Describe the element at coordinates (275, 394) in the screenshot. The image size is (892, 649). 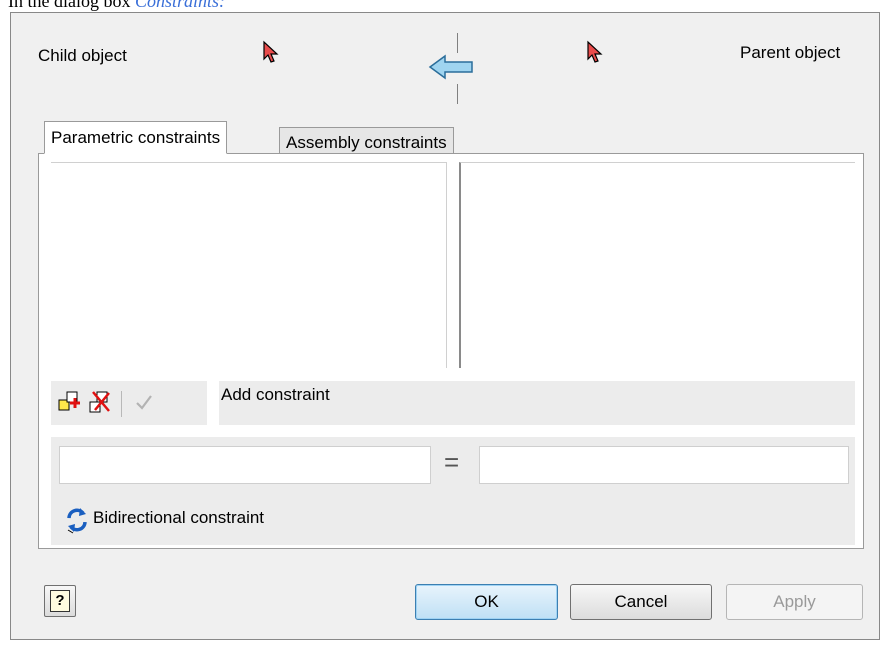
I see `add-constraint-label: Add constraint` at that location.